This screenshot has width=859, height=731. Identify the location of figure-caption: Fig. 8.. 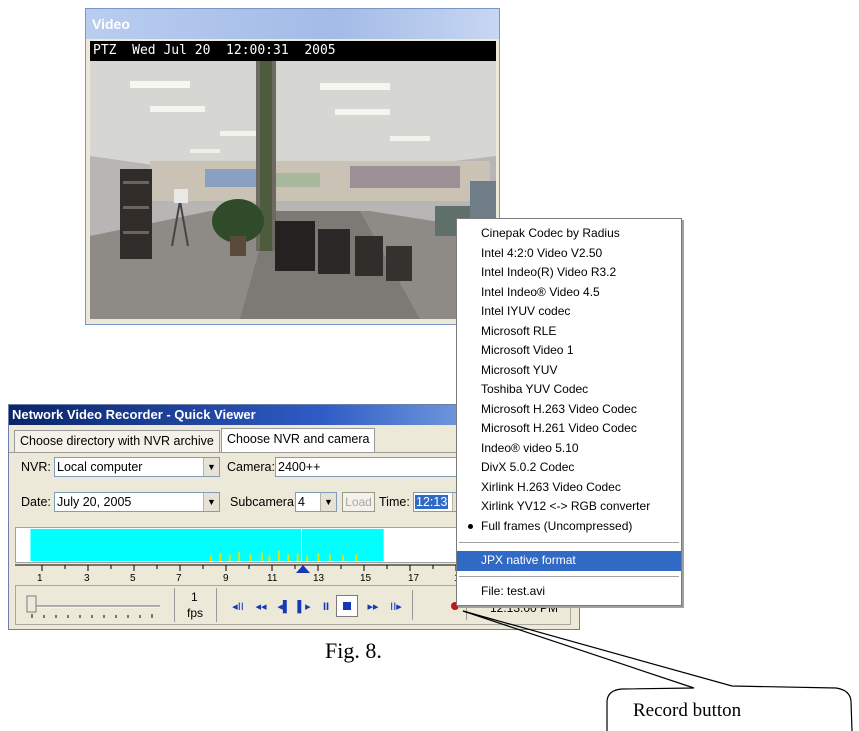
(353, 650).